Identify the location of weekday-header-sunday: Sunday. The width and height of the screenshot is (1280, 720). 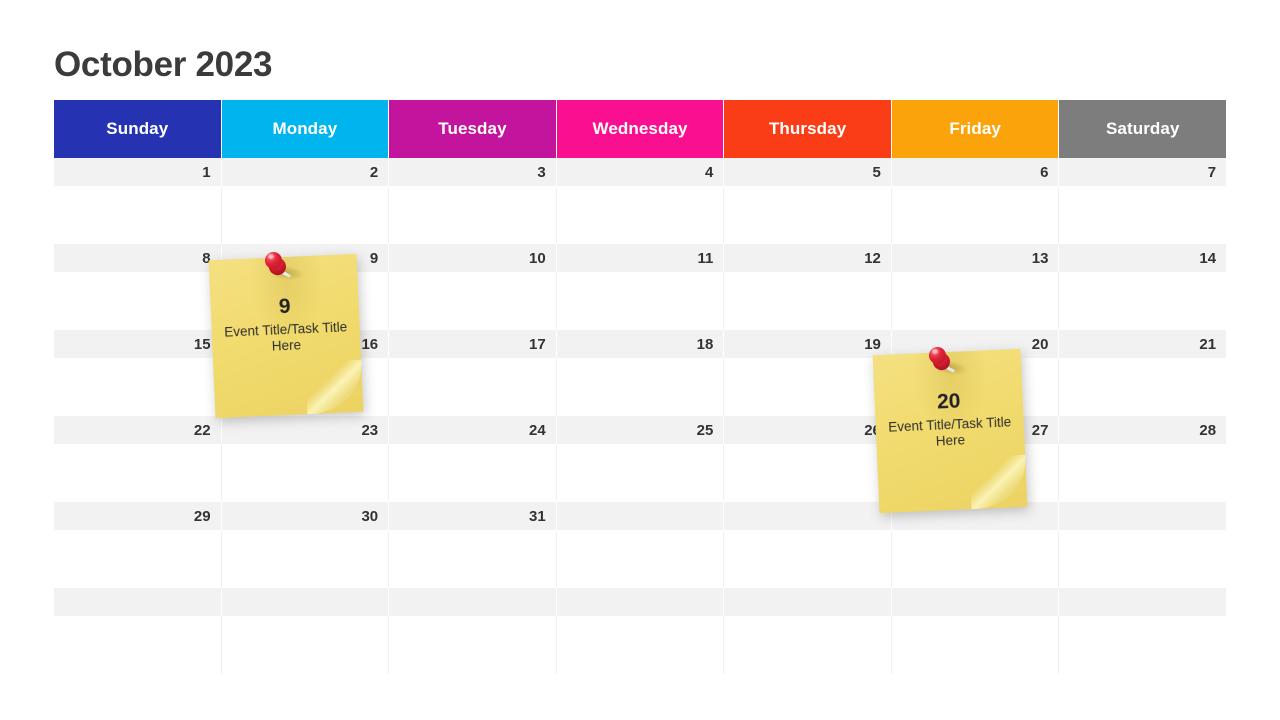
(138, 129).